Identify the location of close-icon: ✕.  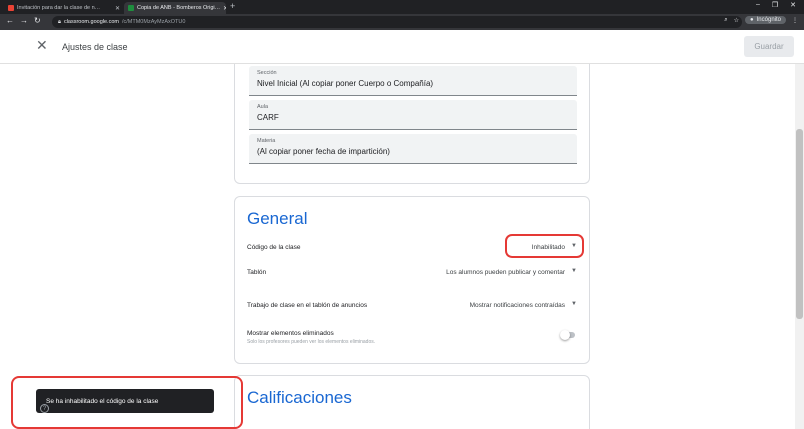
(42, 45).